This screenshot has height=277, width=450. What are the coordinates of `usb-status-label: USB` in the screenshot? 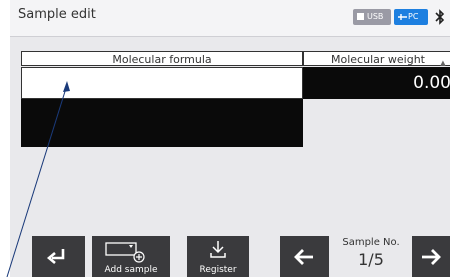 It's located at (375, 16).